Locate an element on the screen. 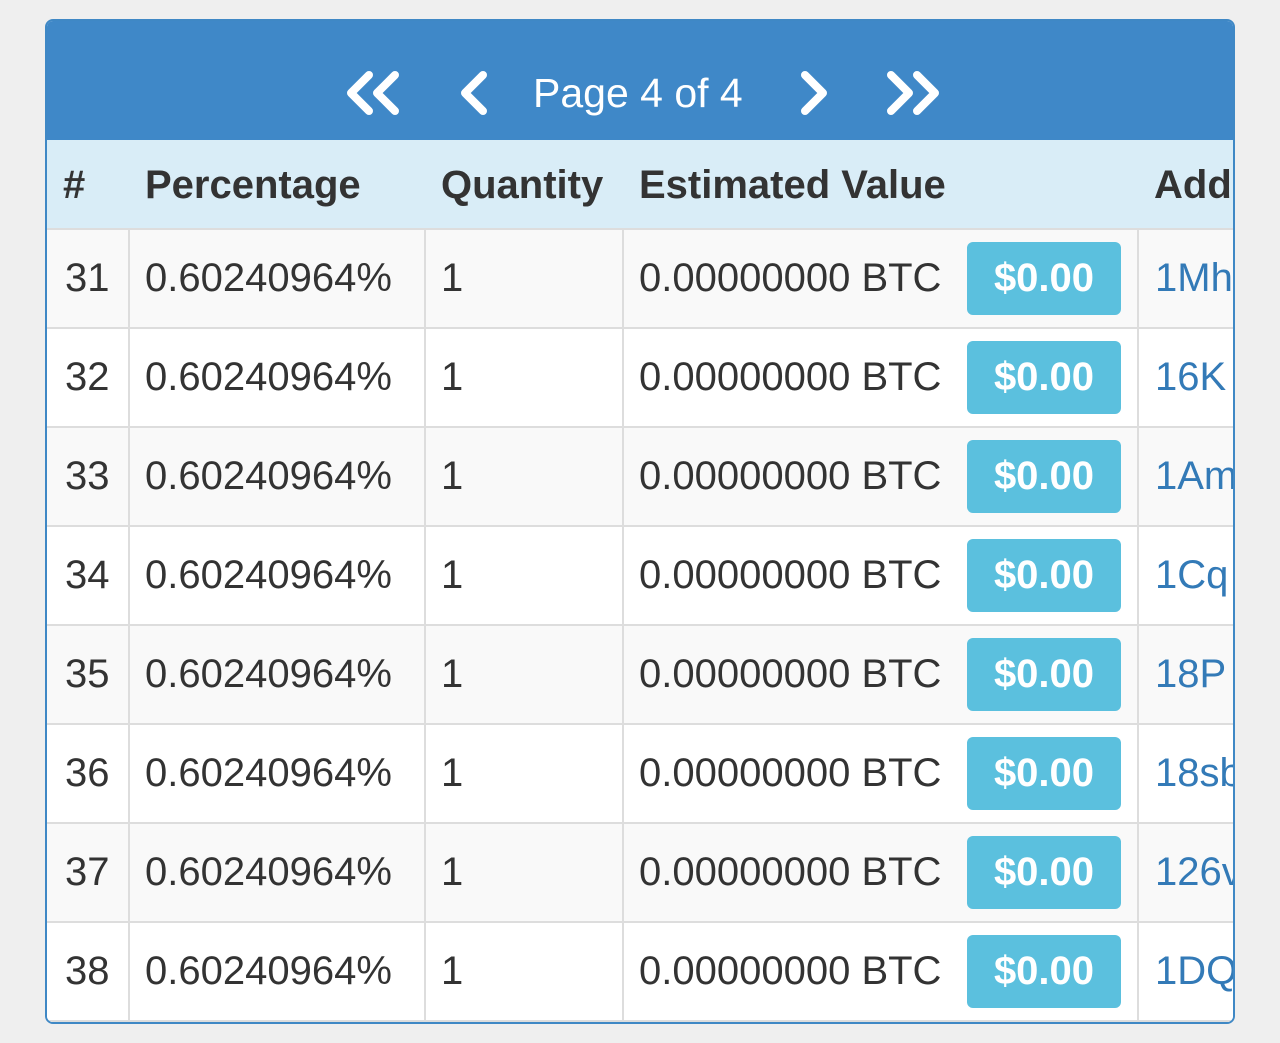 This screenshot has height=1043, width=1280. address-link: 18sb is located at coordinates (1194, 773).